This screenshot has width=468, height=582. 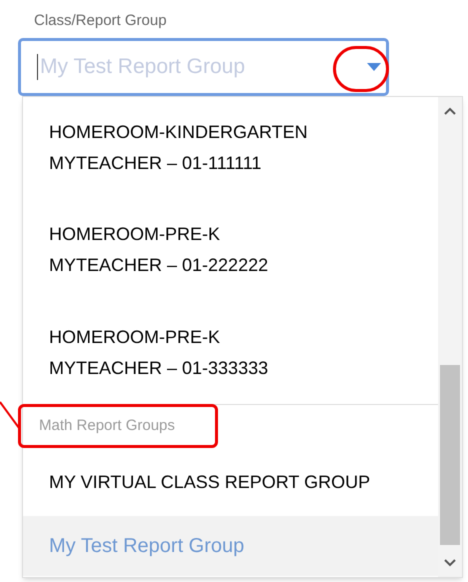 I want to click on scroll-down-icon, so click(x=450, y=563).